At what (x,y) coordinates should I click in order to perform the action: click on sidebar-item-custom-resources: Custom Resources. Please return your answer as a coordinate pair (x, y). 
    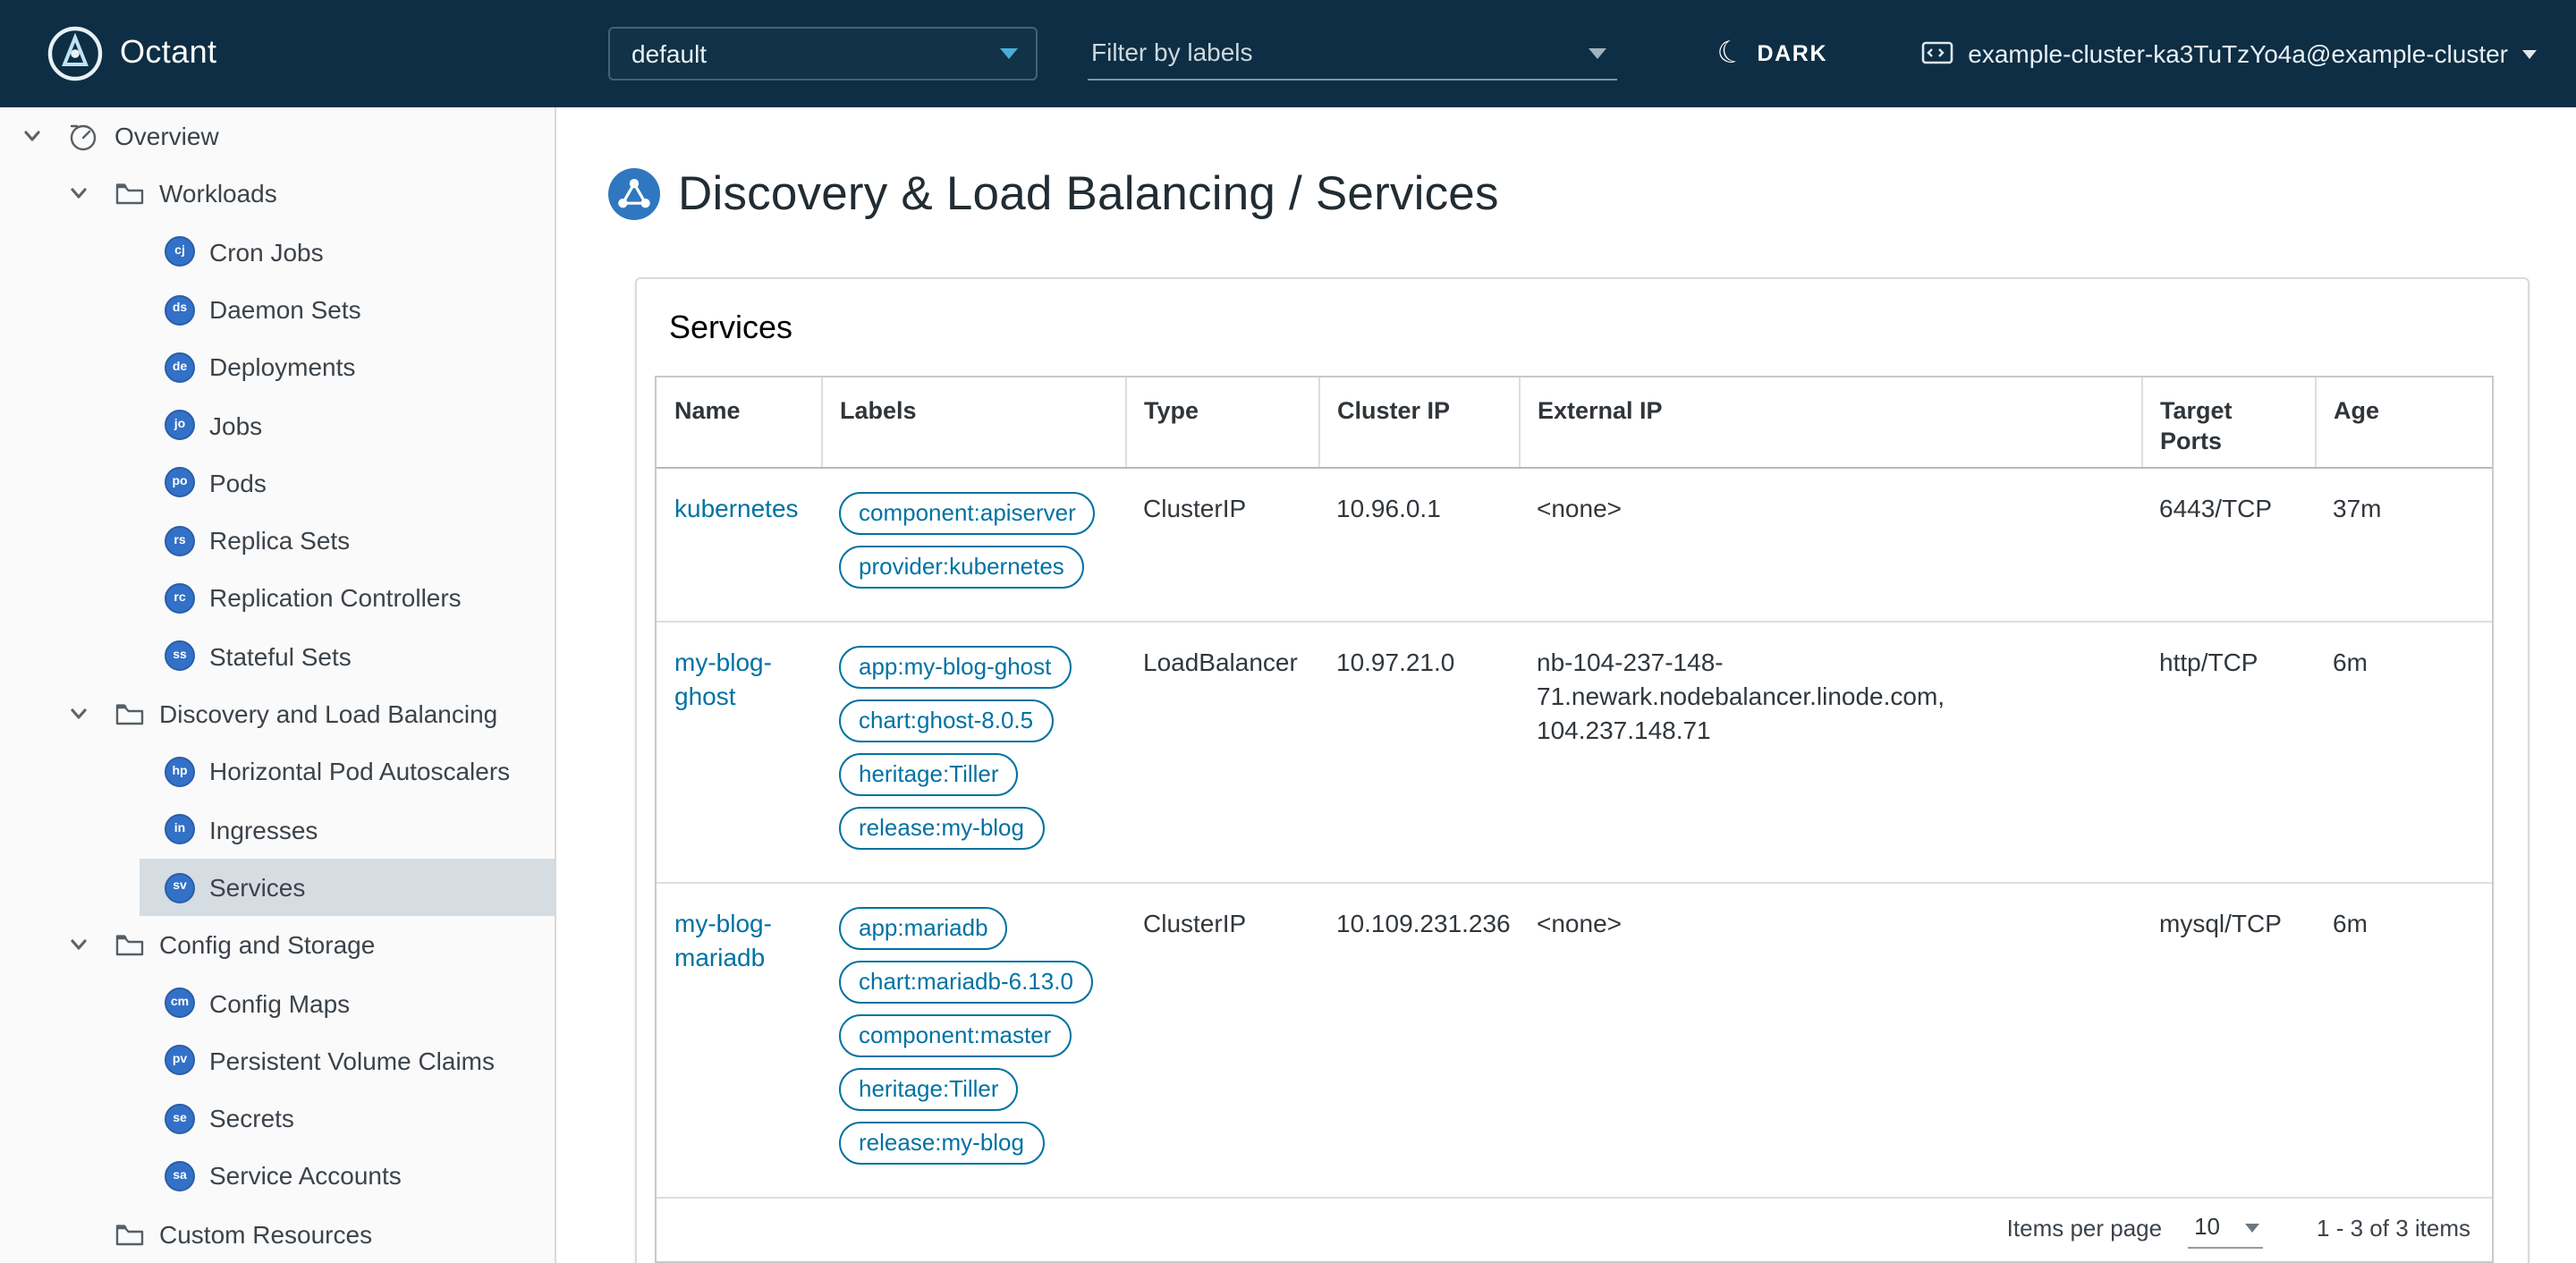
    Looking at the image, I should click on (277, 1234).